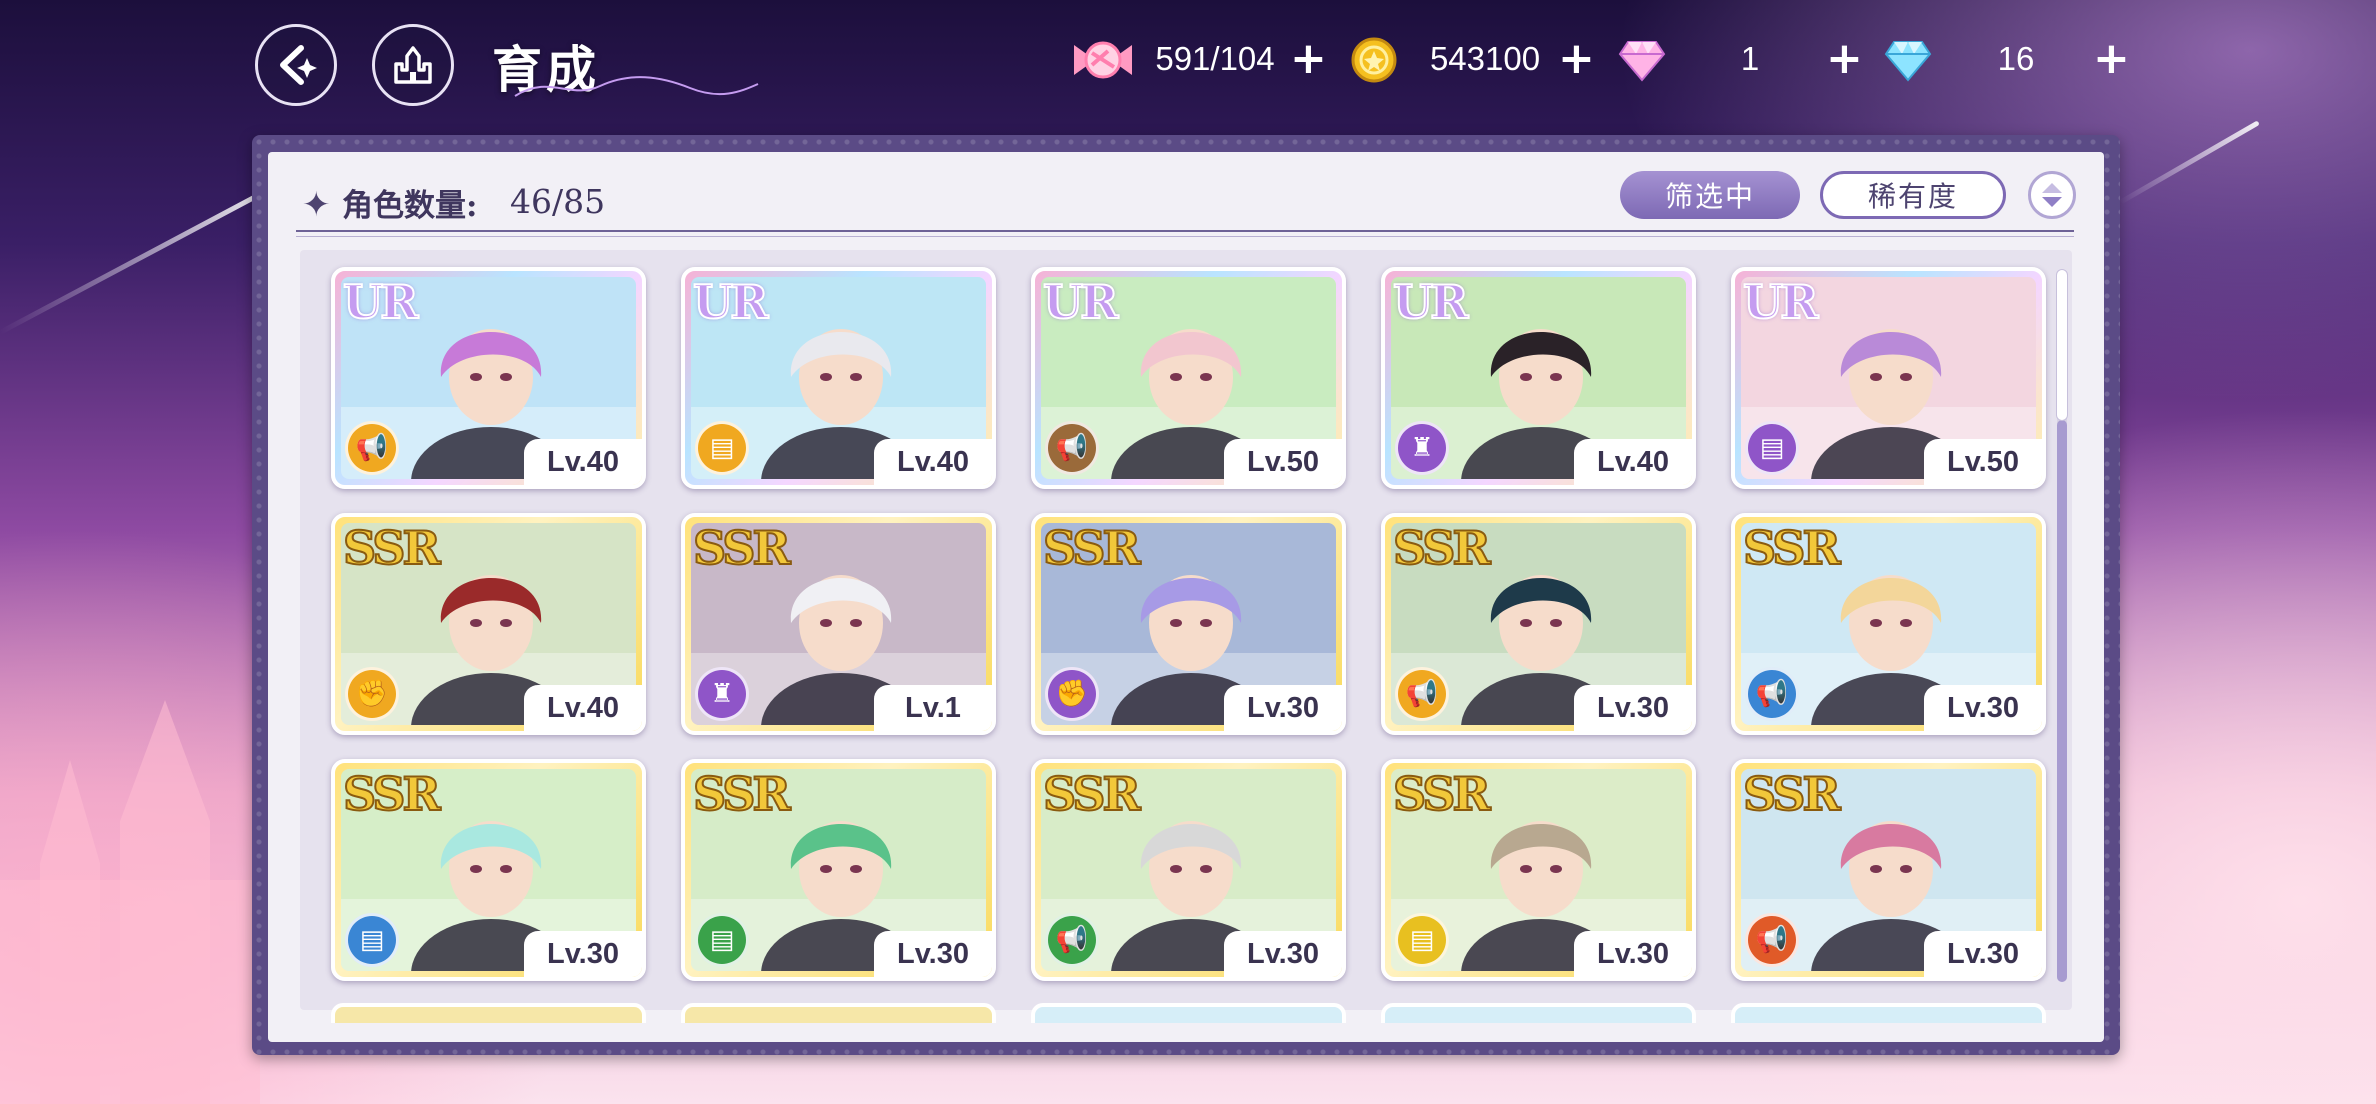 This screenshot has height=1104, width=2376. What do you see at coordinates (1750, 58) in the screenshot?
I see `pink-diamond-count: 1` at bounding box center [1750, 58].